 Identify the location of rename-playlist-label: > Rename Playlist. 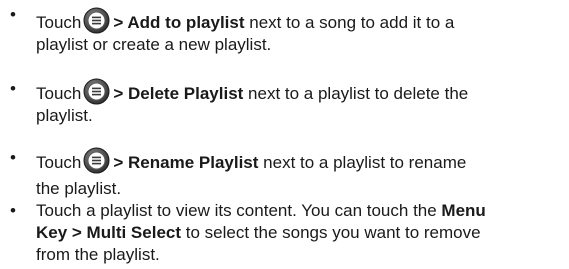
(186, 162).